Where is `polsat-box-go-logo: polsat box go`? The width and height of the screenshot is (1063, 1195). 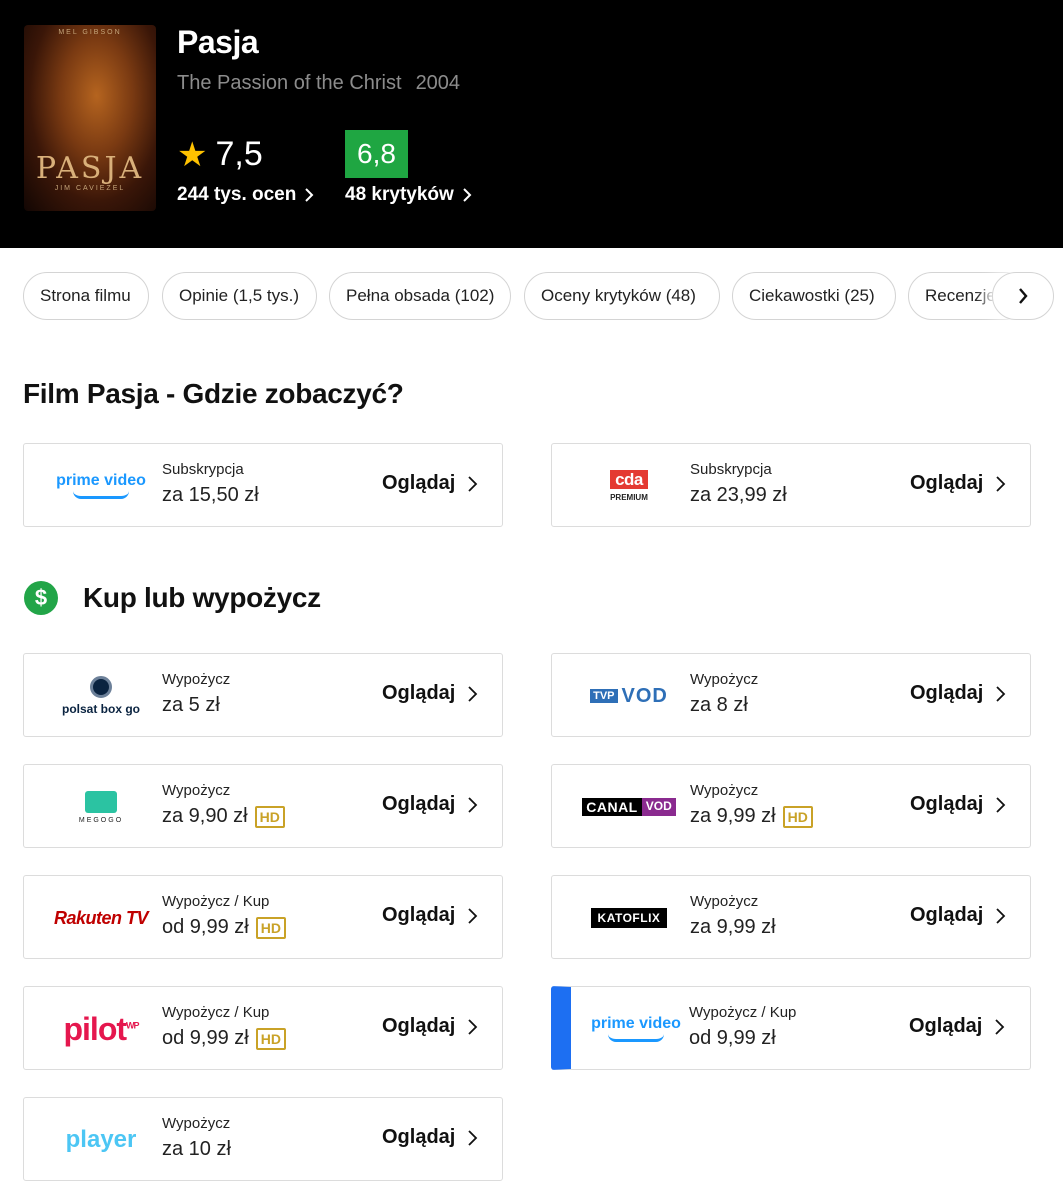 polsat-box-go-logo: polsat box go is located at coordinates (101, 695).